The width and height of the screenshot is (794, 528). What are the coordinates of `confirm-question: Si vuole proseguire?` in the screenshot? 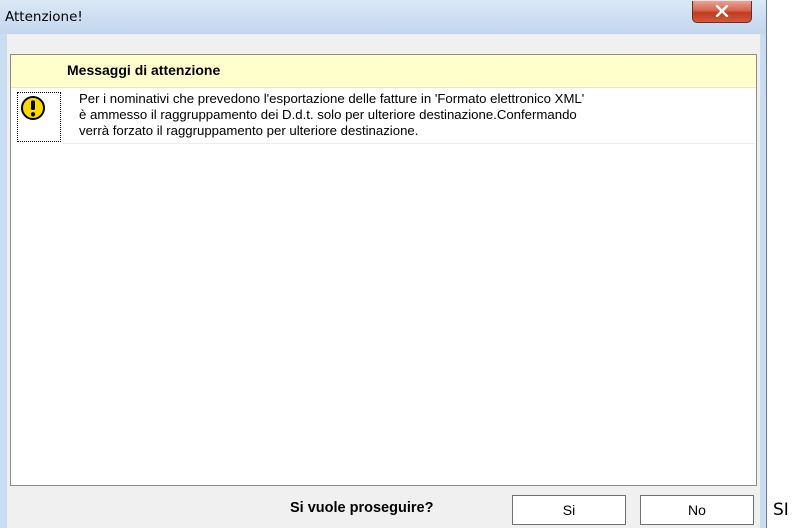 It's located at (362, 508).